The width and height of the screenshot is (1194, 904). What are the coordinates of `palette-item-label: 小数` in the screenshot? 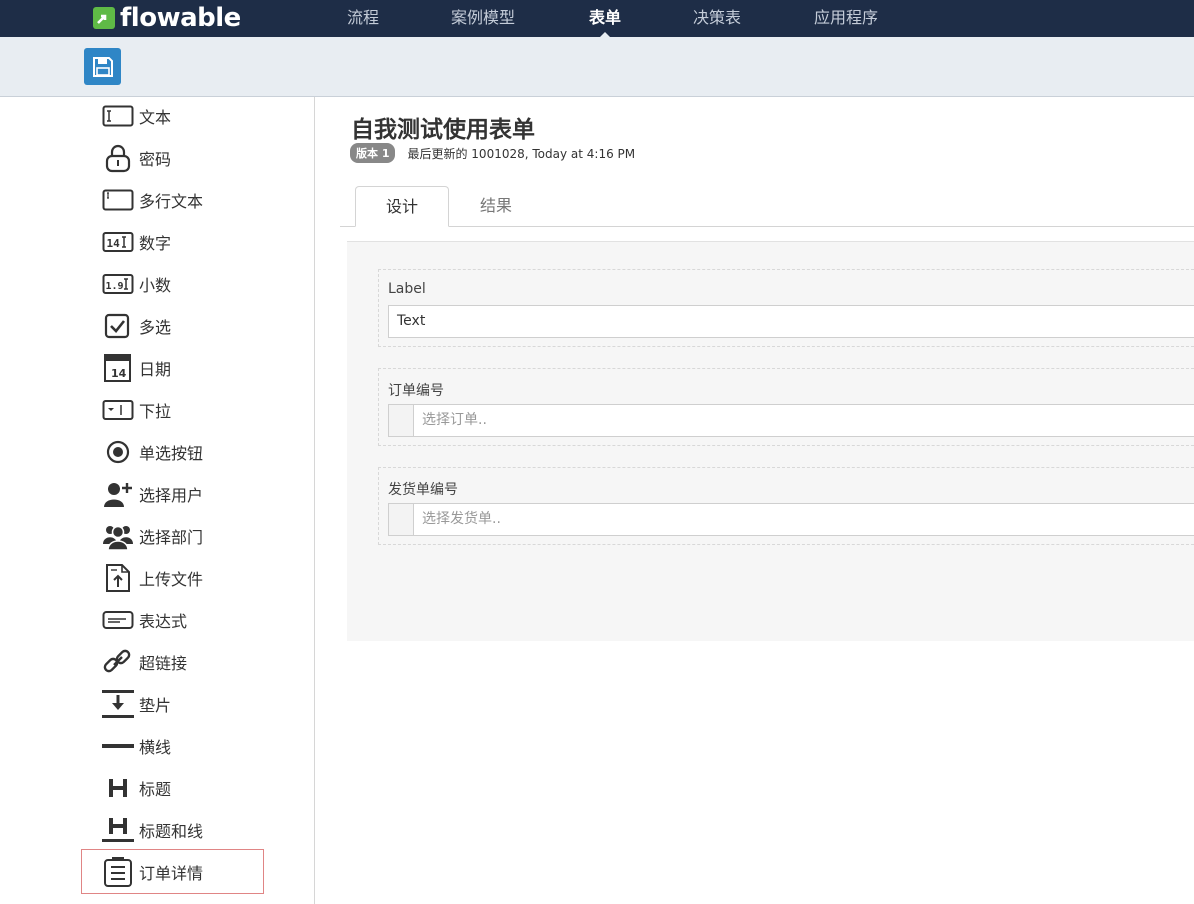 It's located at (155, 285).